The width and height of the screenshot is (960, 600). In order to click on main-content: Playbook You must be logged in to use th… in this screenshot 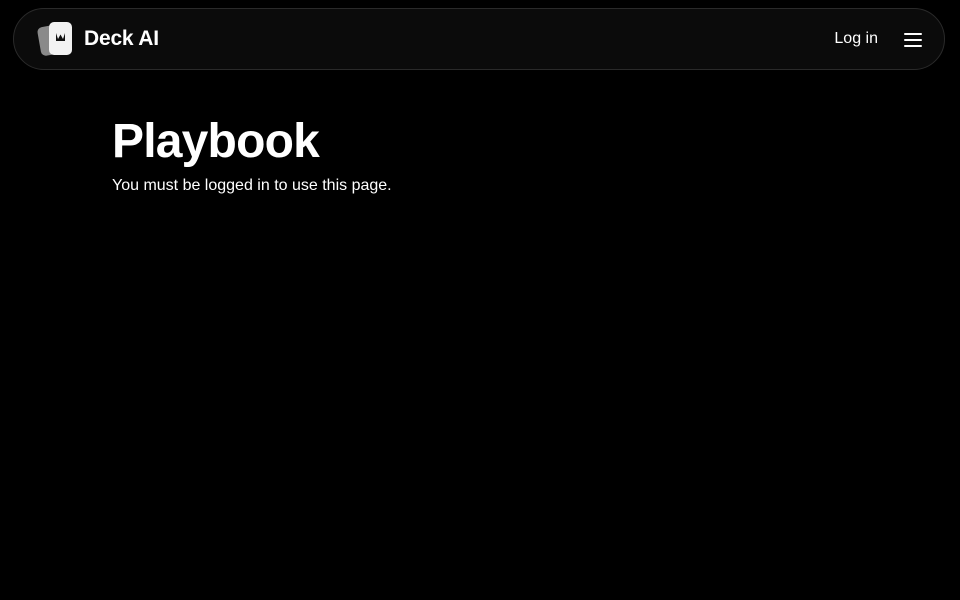, I will do `click(480, 155)`.